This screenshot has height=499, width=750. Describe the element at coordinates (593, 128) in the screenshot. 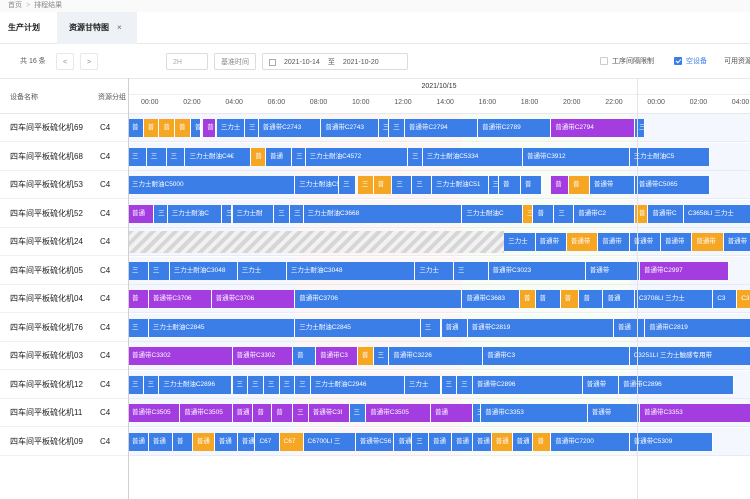

I see `task-bar: 普通带C2794` at that location.